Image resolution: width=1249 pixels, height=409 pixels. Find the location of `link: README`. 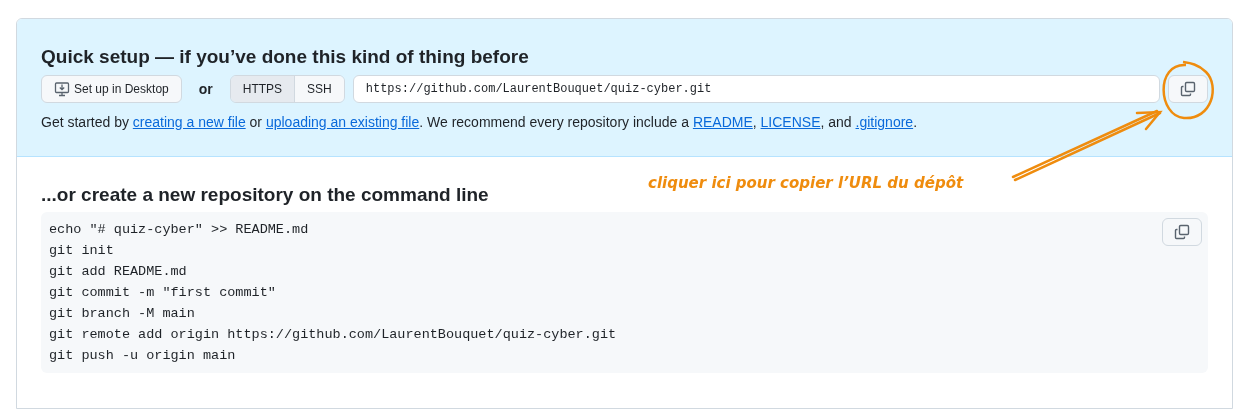

link: README is located at coordinates (722, 122).